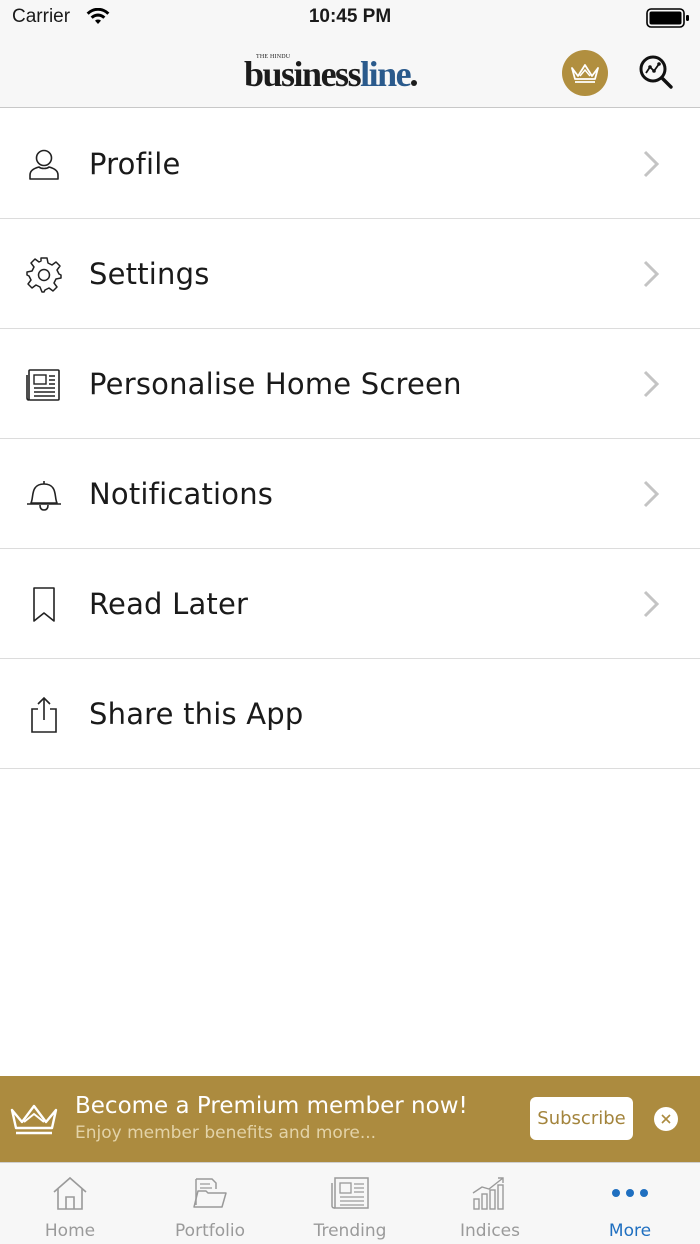 The width and height of the screenshot is (700, 1244). What do you see at coordinates (44, 275) in the screenshot?
I see `gear-icon` at bounding box center [44, 275].